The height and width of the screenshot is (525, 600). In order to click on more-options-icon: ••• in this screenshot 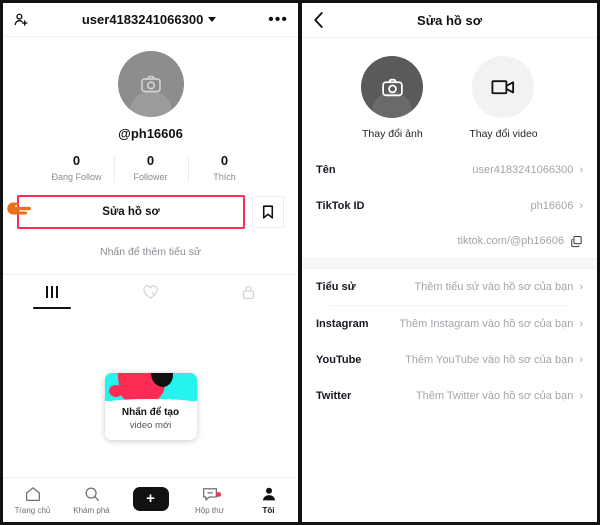, I will do `click(278, 19)`.